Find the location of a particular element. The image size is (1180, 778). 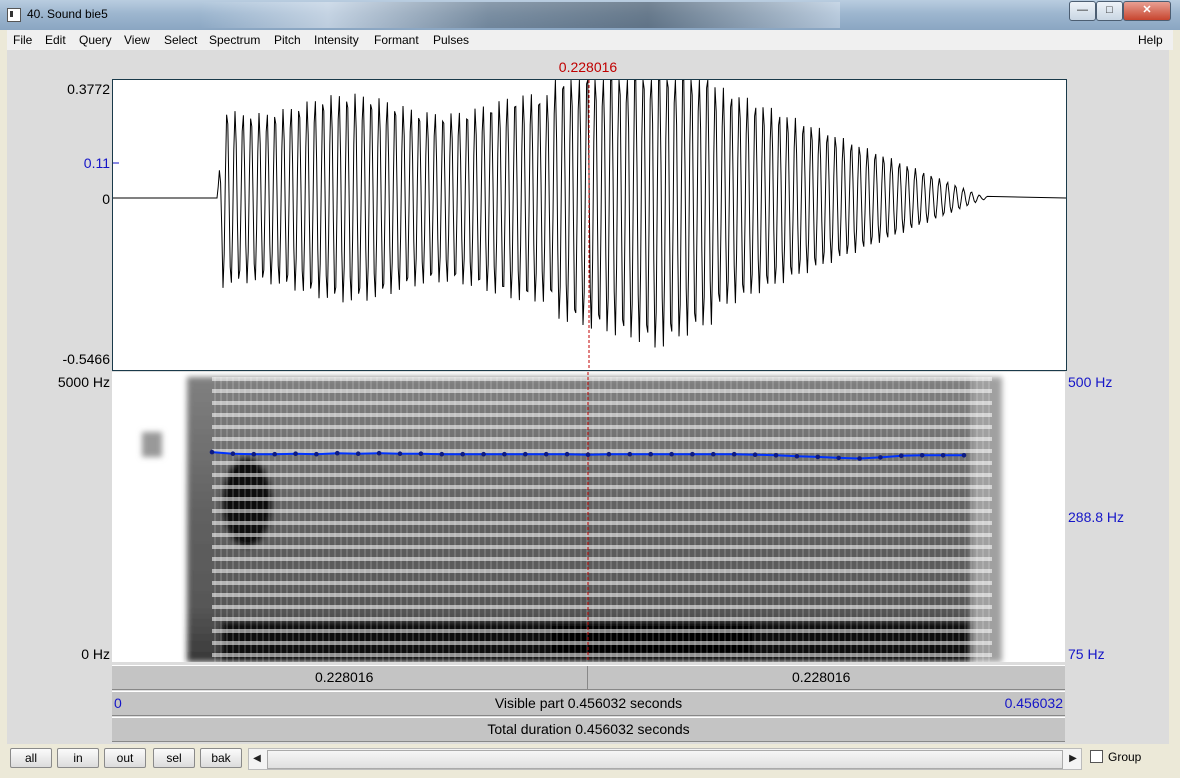

visible-part-bar: 0 Visible part 0.456032 seconds 0.456032 is located at coordinates (588, 703).